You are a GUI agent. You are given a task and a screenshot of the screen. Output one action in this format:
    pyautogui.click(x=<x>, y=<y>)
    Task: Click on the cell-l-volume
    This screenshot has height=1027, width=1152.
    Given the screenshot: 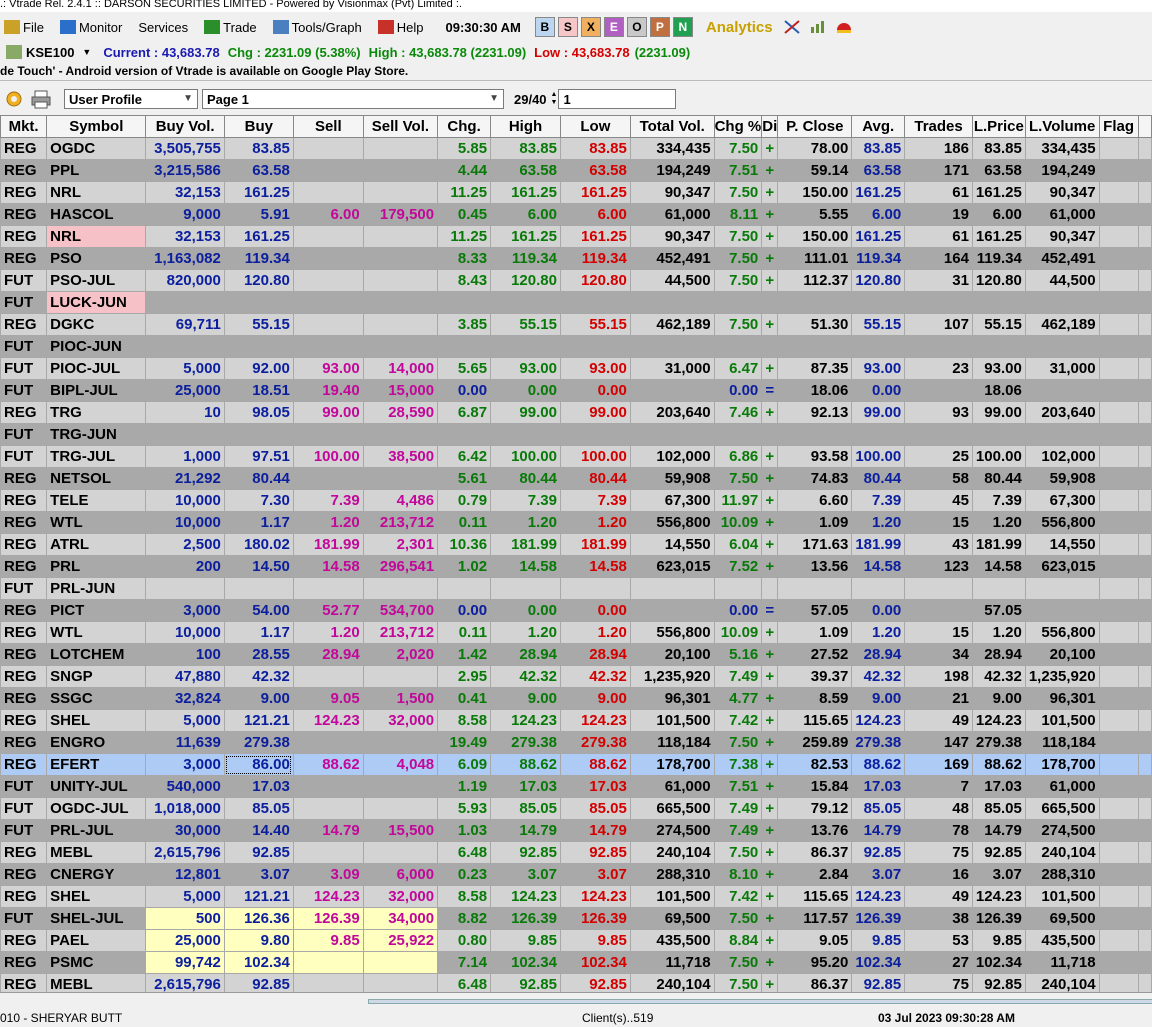 What is the action you would take?
    pyautogui.click(x=1062, y=588)
    